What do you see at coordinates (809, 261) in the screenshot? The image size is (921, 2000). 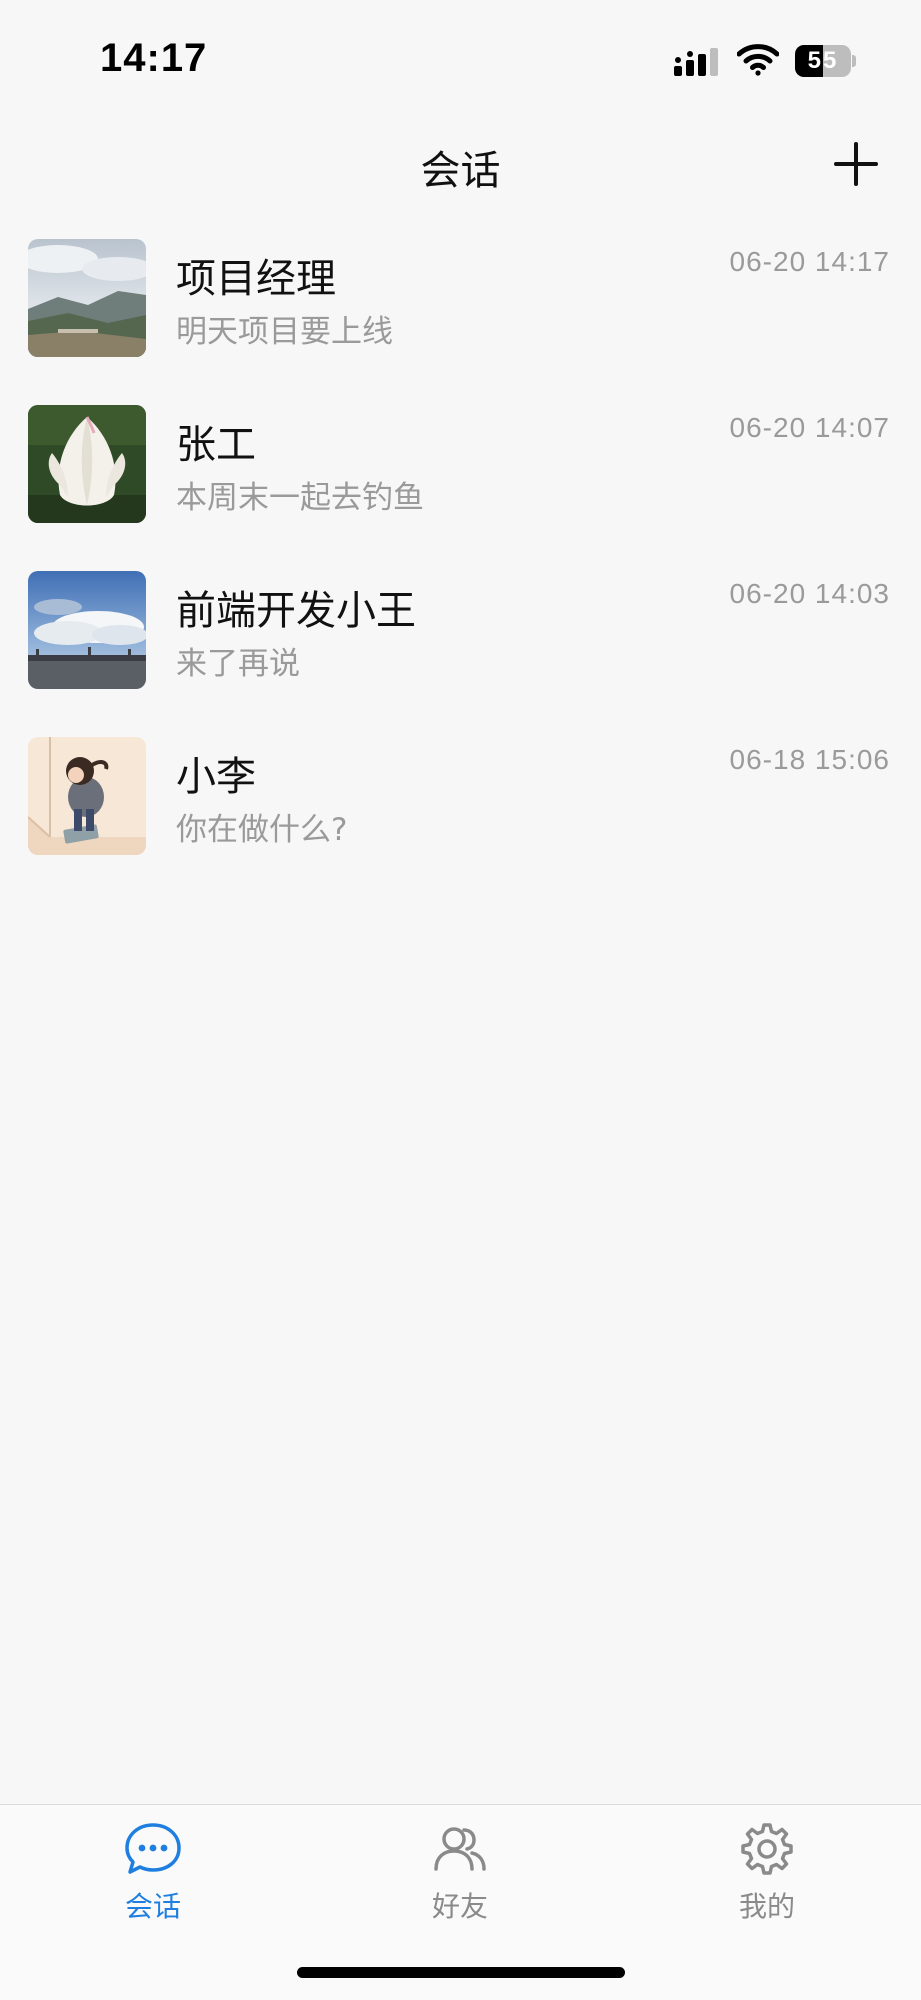 I see `conversation-time: 06-20 14:17` at bounding box center [809, 261].